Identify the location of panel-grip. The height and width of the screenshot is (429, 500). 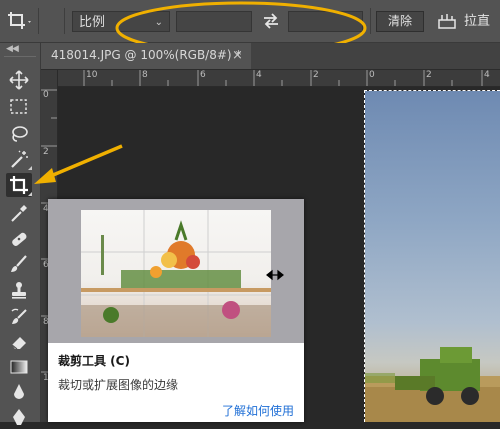
(20, 56).